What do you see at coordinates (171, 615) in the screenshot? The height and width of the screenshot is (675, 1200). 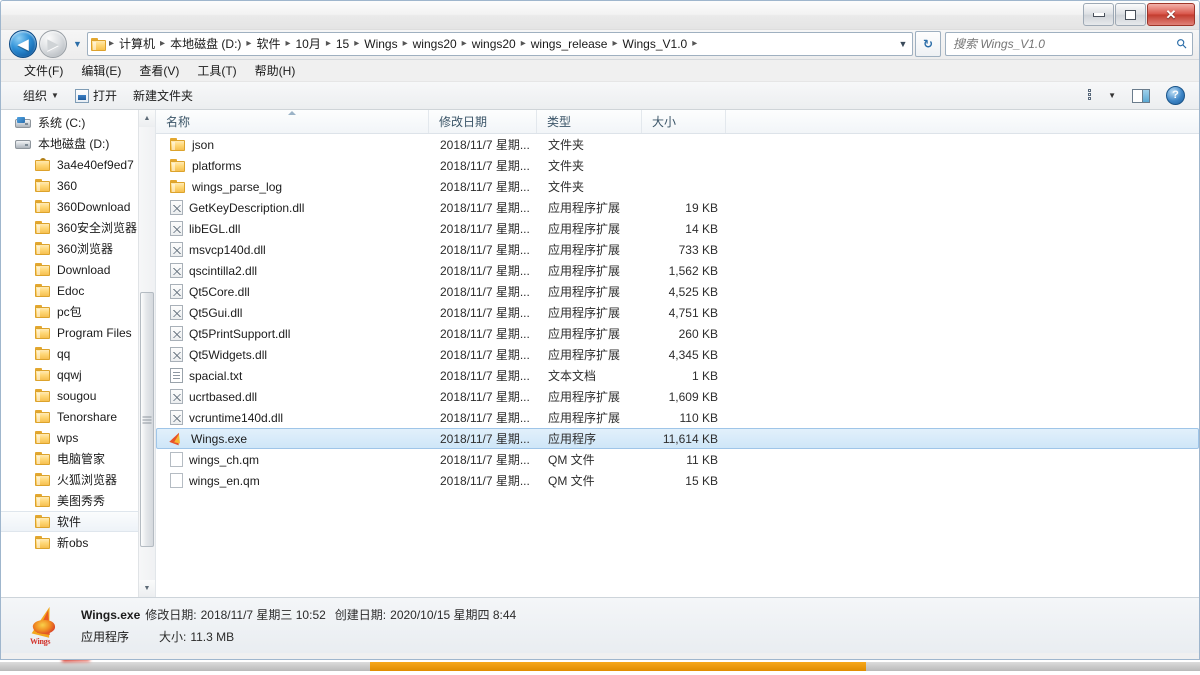 I see `details-modified-label: 修改日期:` at bounding box center [171, 615].